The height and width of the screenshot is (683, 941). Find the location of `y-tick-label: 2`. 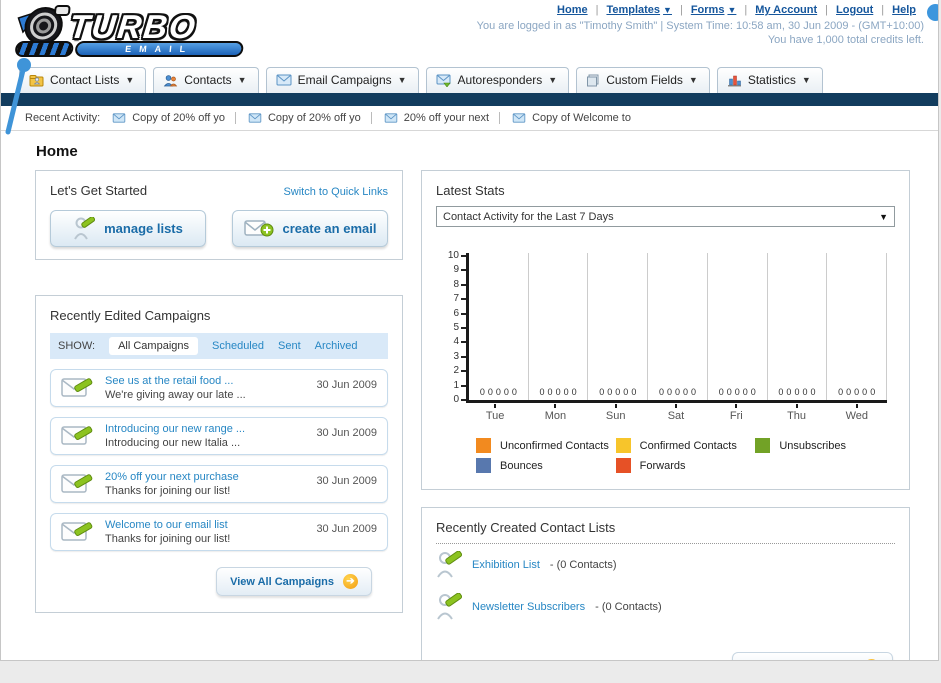

y-tick-label: 2 is located at coordinates (459, 371).